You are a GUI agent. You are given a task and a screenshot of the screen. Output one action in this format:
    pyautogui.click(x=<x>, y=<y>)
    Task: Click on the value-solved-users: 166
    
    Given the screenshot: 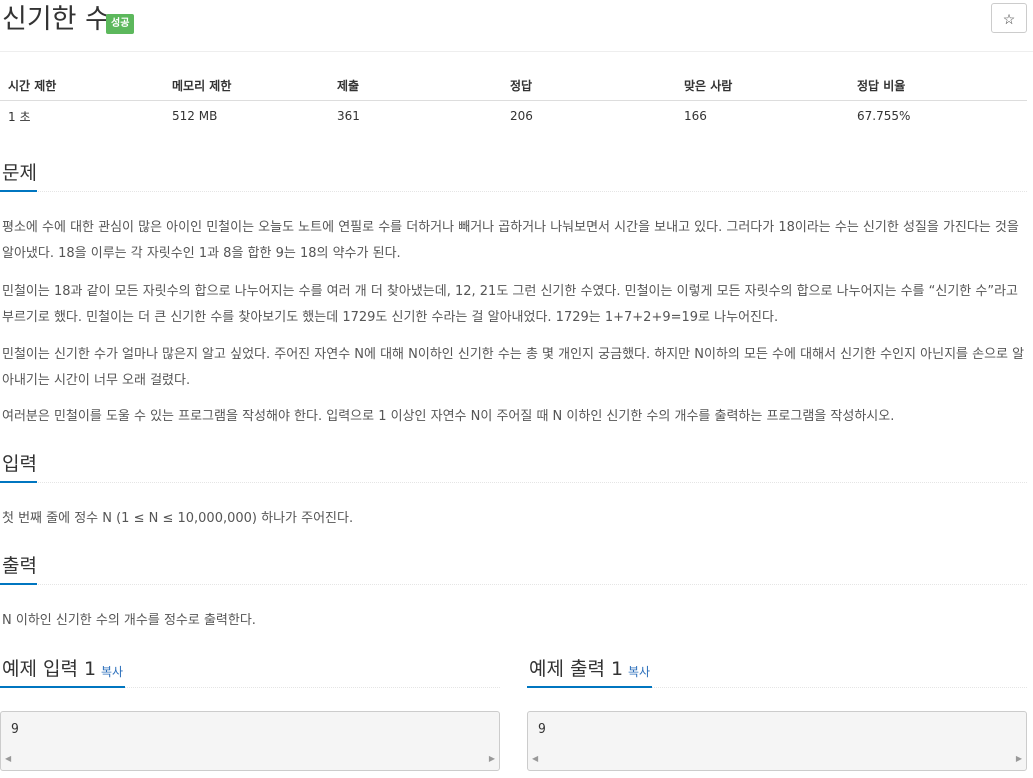 What is the action you would take?
    pyautogui.click(x=695, y=116)
    